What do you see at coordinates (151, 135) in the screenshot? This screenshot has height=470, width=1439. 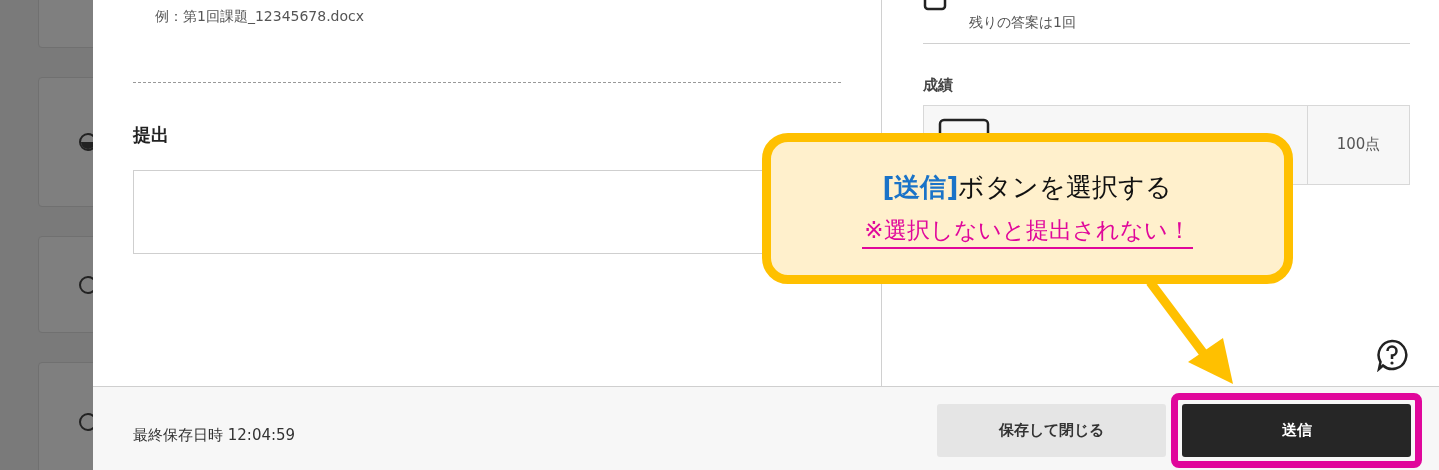 I see `section-heading: 提出` at bounding box center [151, 135].